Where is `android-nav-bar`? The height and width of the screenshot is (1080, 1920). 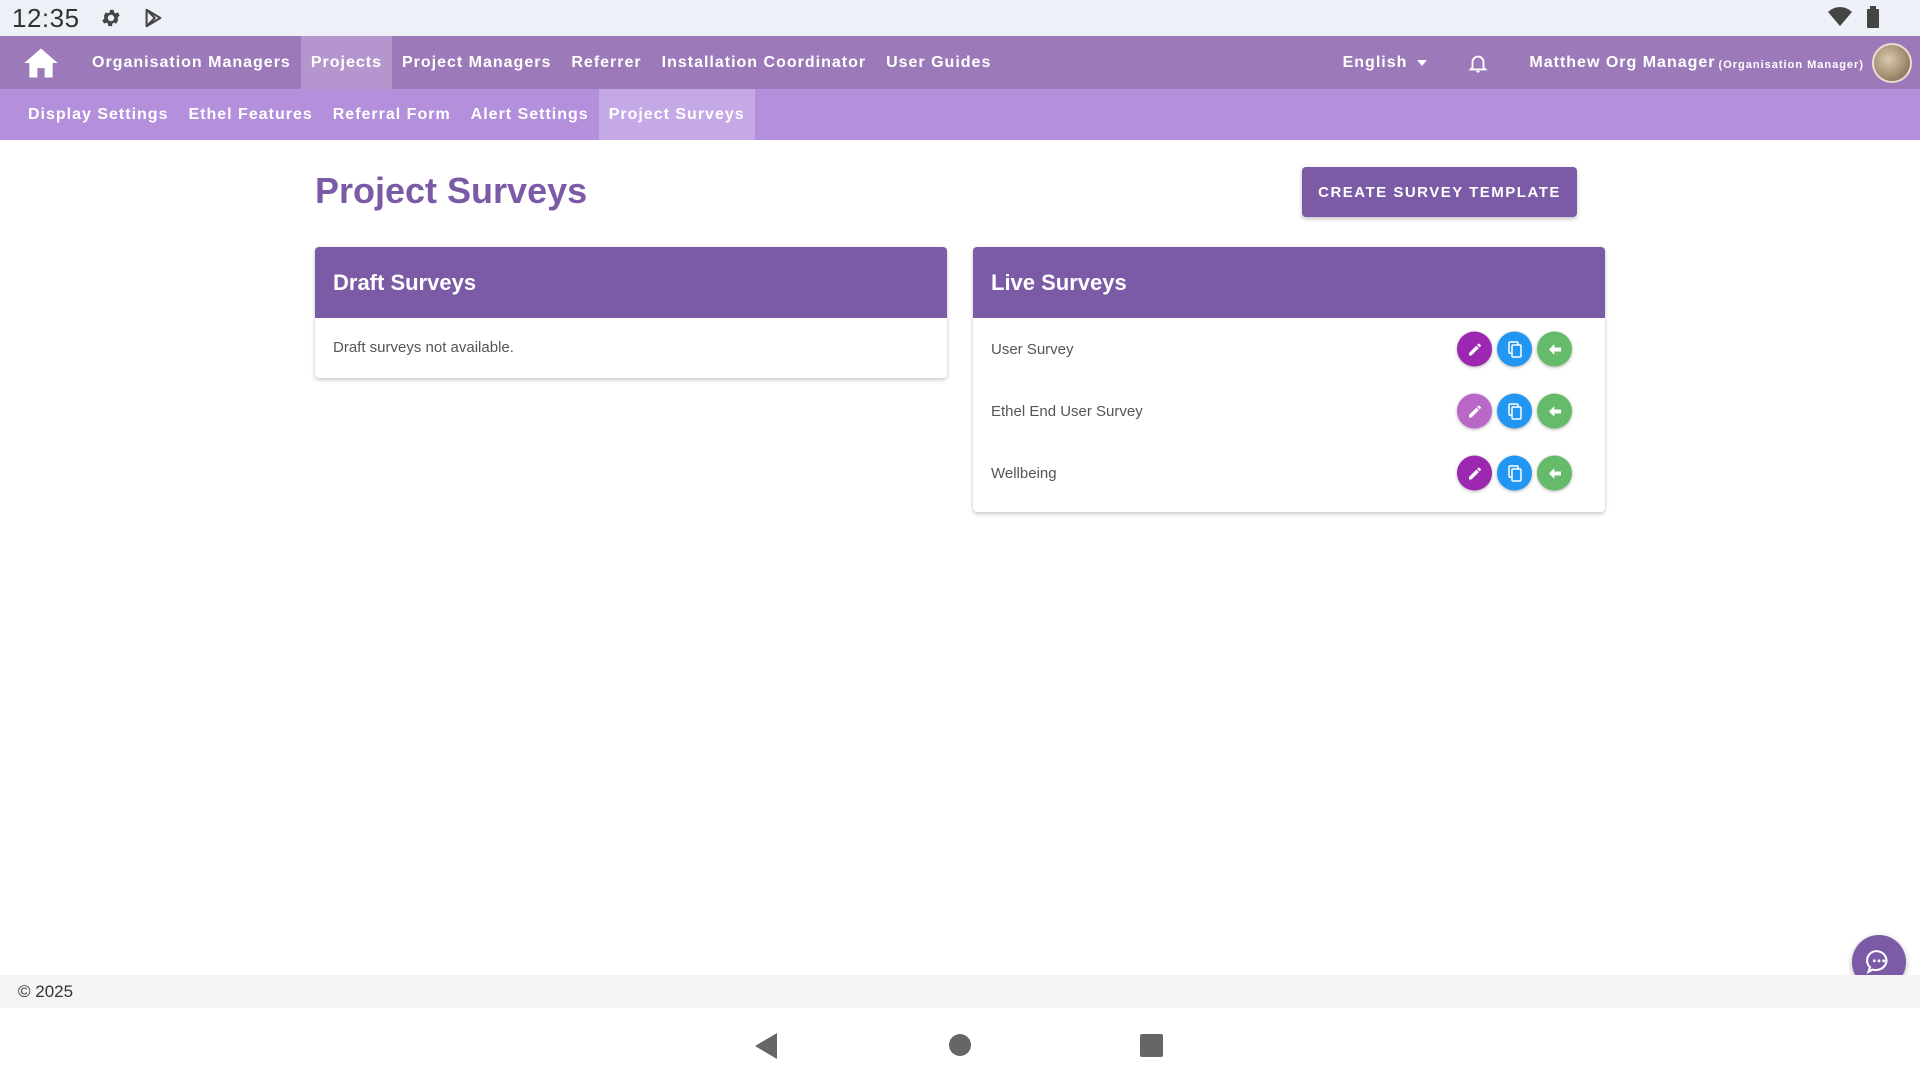
android-nav-bar is located at coordinates (960, 1044).